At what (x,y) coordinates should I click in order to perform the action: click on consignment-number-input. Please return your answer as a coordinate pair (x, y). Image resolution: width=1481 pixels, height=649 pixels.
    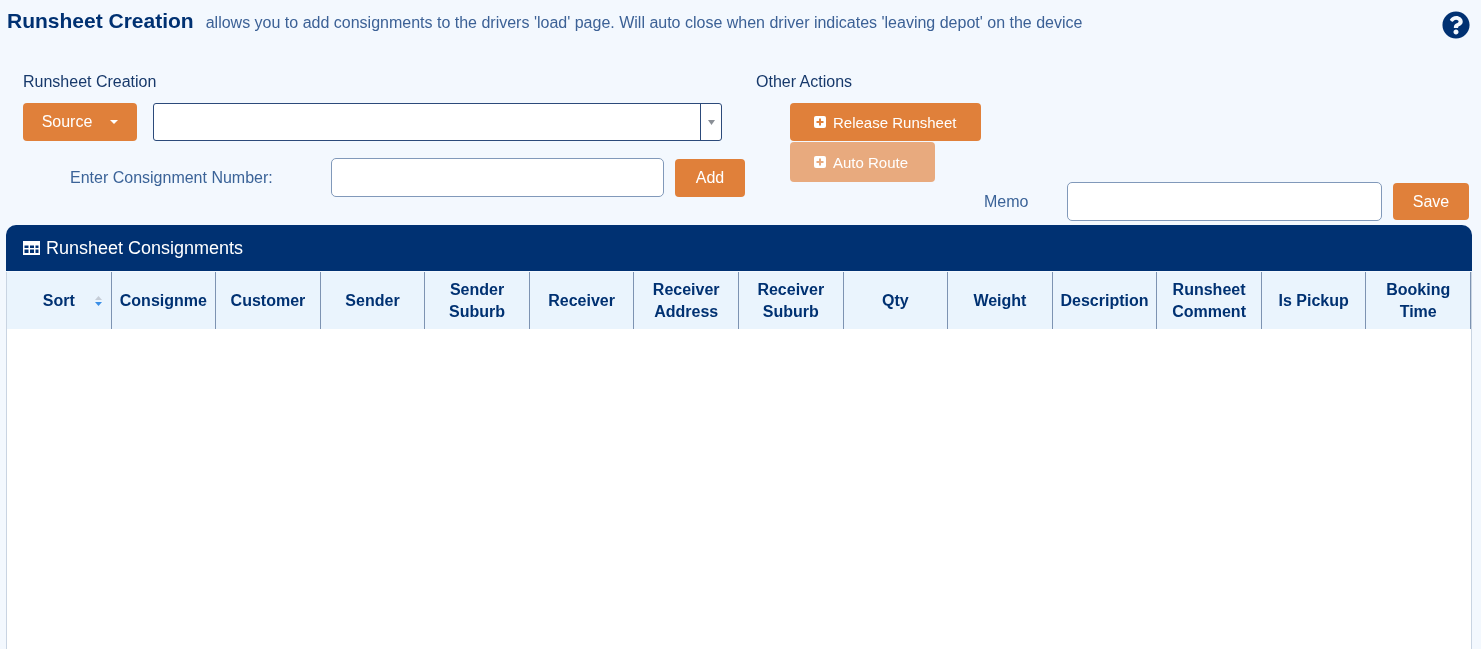
    Looking at the image, I should click on (497, 177).